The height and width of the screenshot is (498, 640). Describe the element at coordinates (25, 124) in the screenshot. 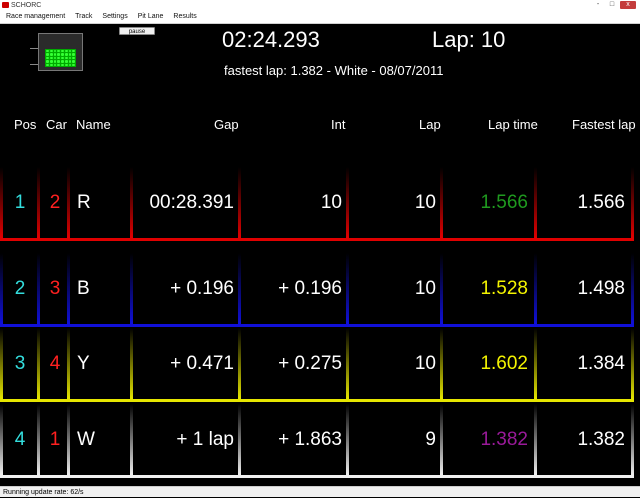

I see `header-pos: Pos` at that location.